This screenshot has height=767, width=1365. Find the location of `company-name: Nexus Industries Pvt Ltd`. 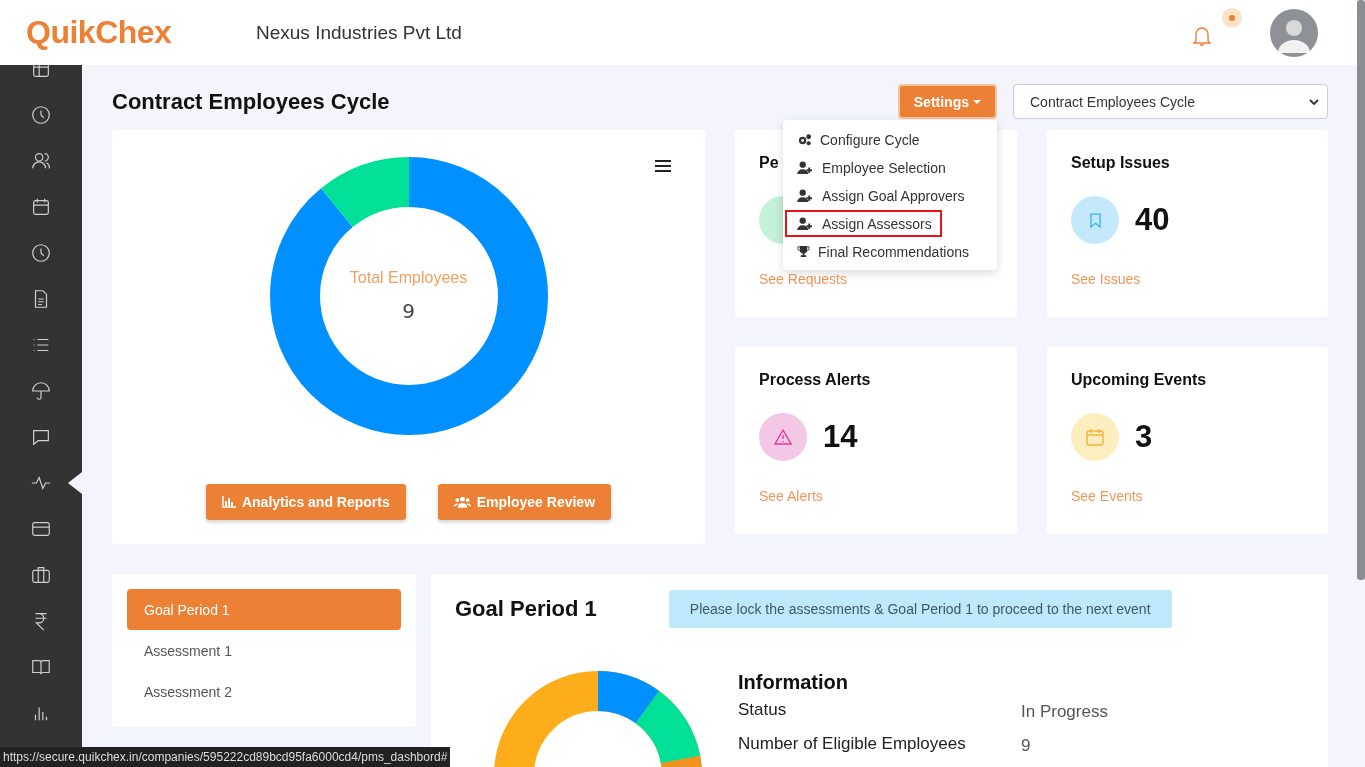

company-name: Nexus Industries Pvt Ltd is located at coordinates (359, 32).